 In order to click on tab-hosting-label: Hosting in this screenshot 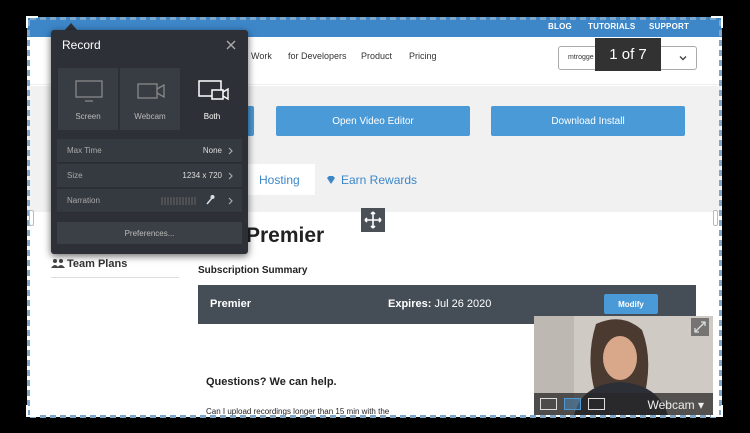, I will do `click(279, 180)`.